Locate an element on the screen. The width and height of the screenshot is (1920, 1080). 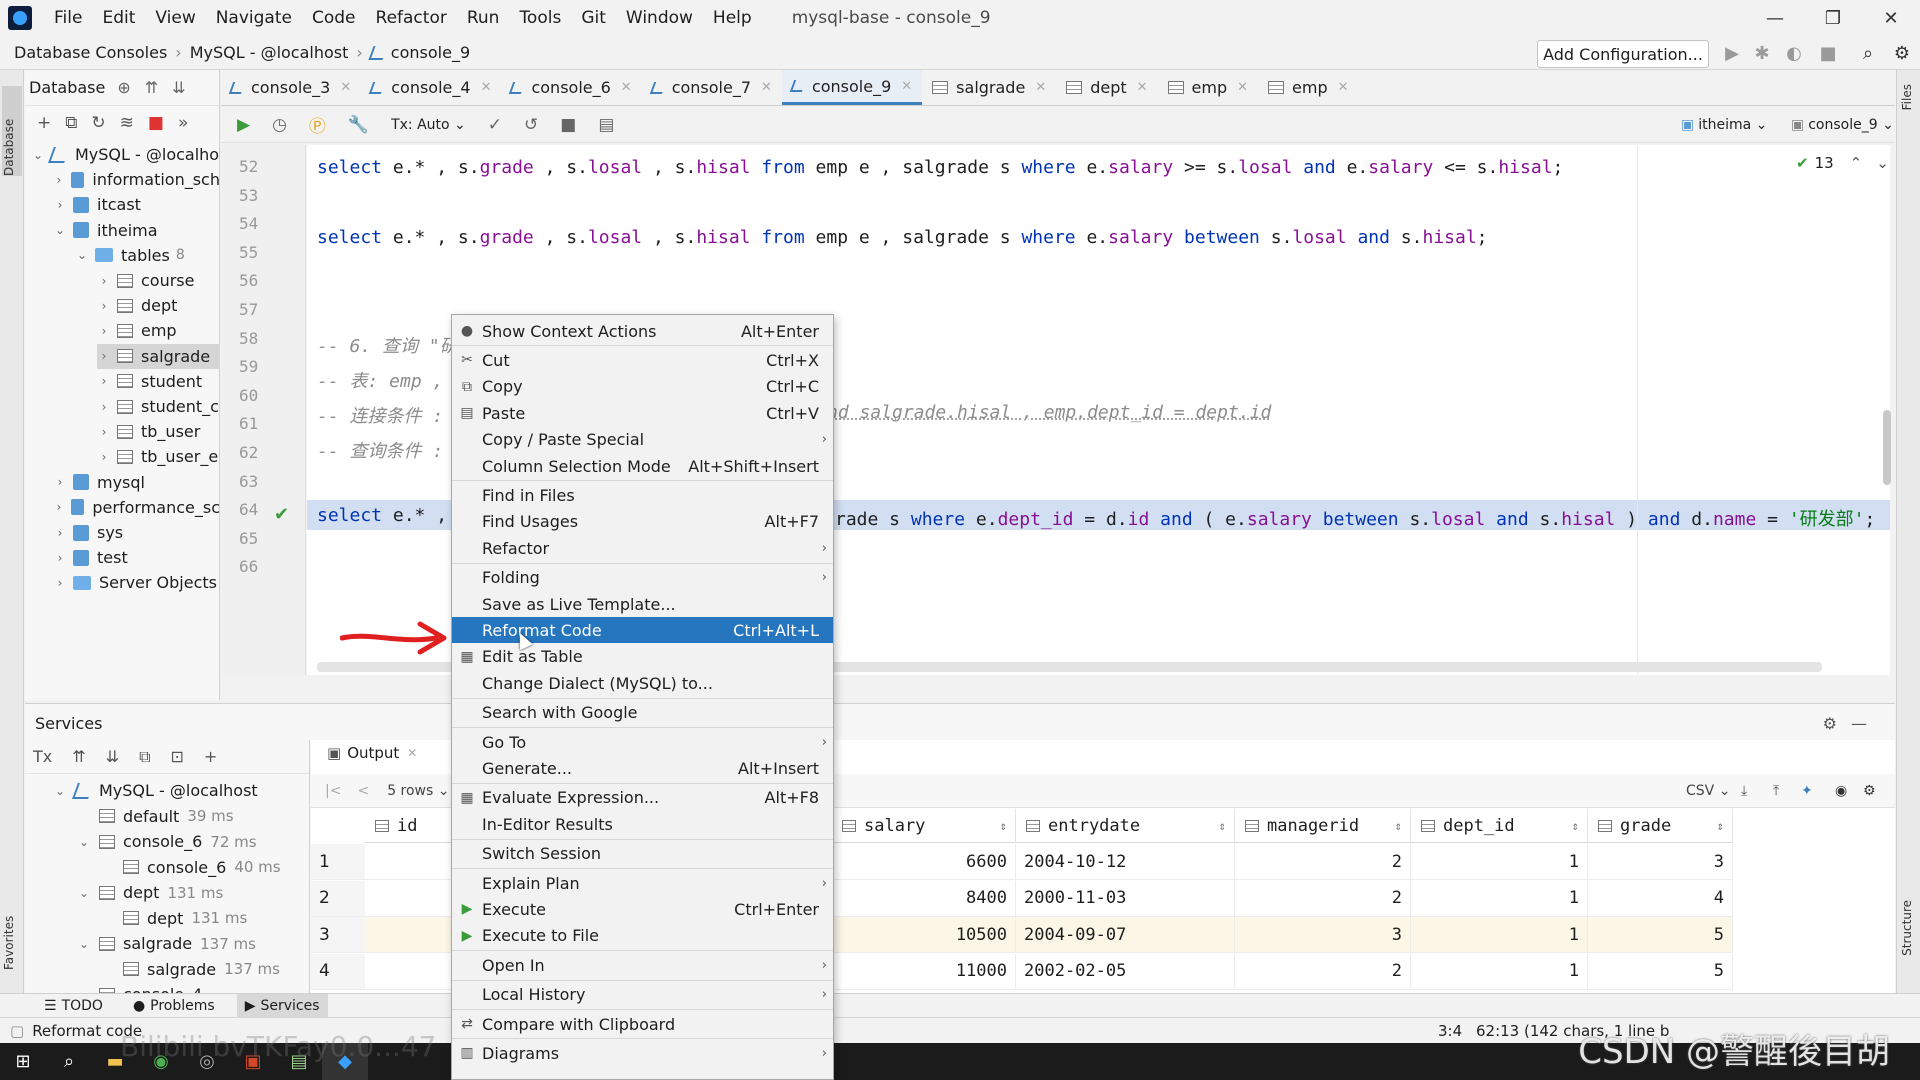
menu-edit: Edit is located at coordinates (118, 18).